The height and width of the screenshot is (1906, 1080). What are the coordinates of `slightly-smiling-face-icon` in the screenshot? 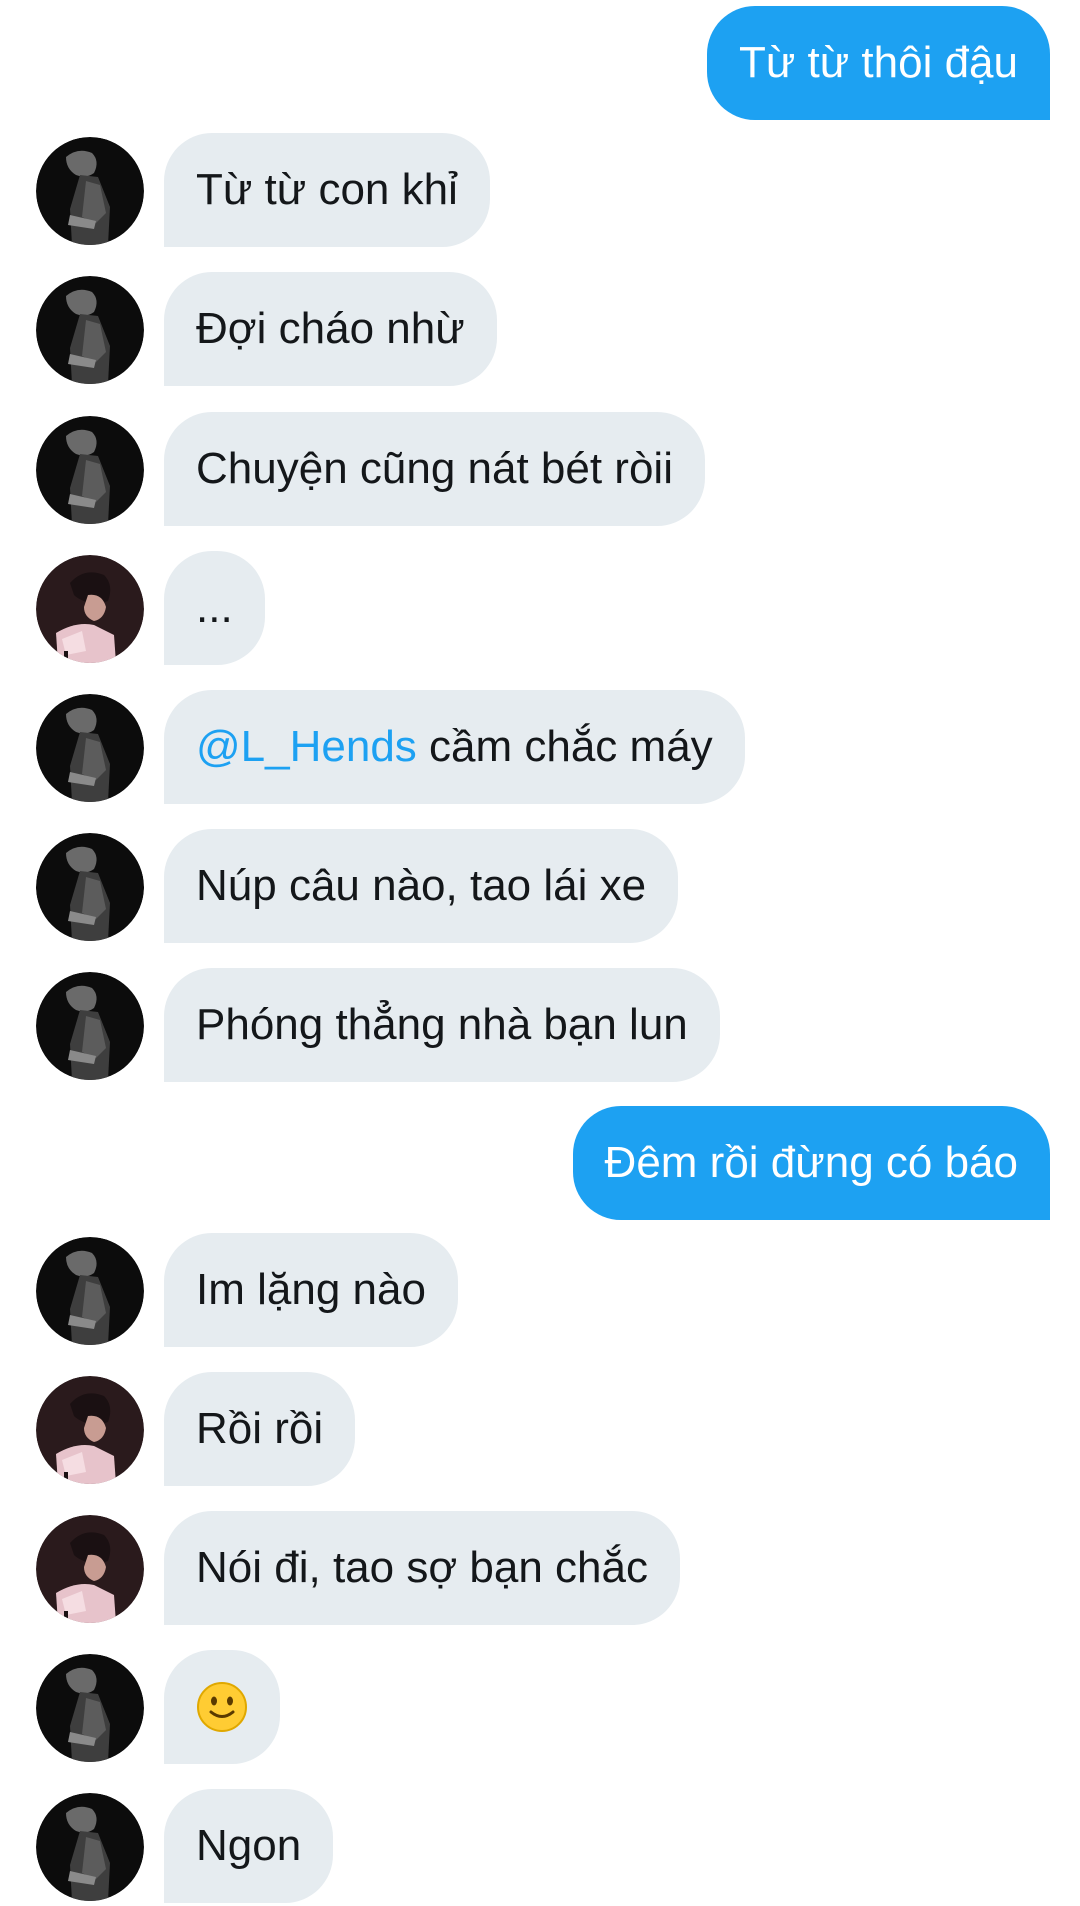 It's located at (222, 1707).